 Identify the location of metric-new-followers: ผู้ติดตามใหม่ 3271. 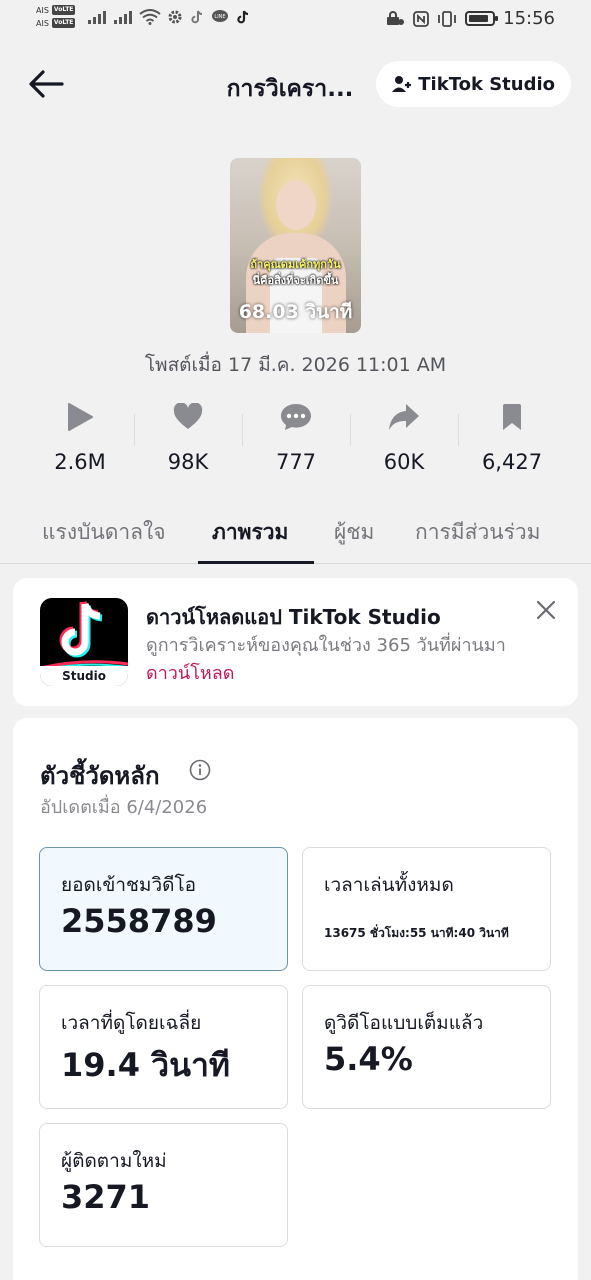
(163, 1185).